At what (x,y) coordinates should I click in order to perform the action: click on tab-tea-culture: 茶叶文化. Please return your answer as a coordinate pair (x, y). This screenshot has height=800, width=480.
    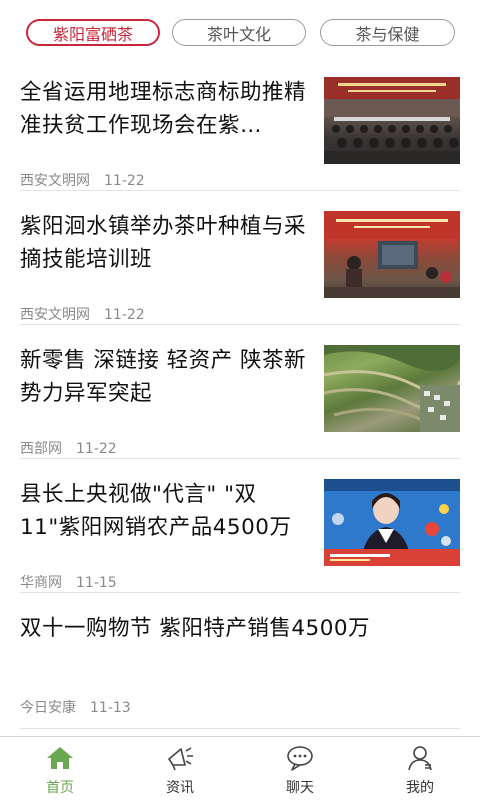
    Looking at the image, I should click on (239, 32).